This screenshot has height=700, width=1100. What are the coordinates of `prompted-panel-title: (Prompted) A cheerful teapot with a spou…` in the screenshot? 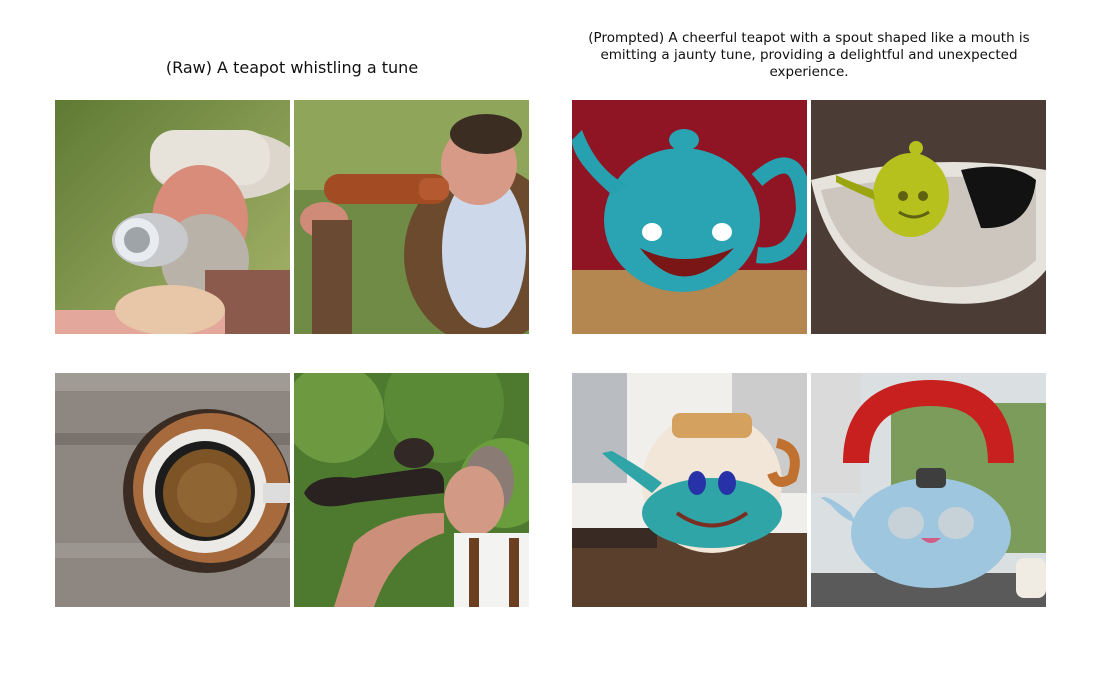 It's located at (809, 55).